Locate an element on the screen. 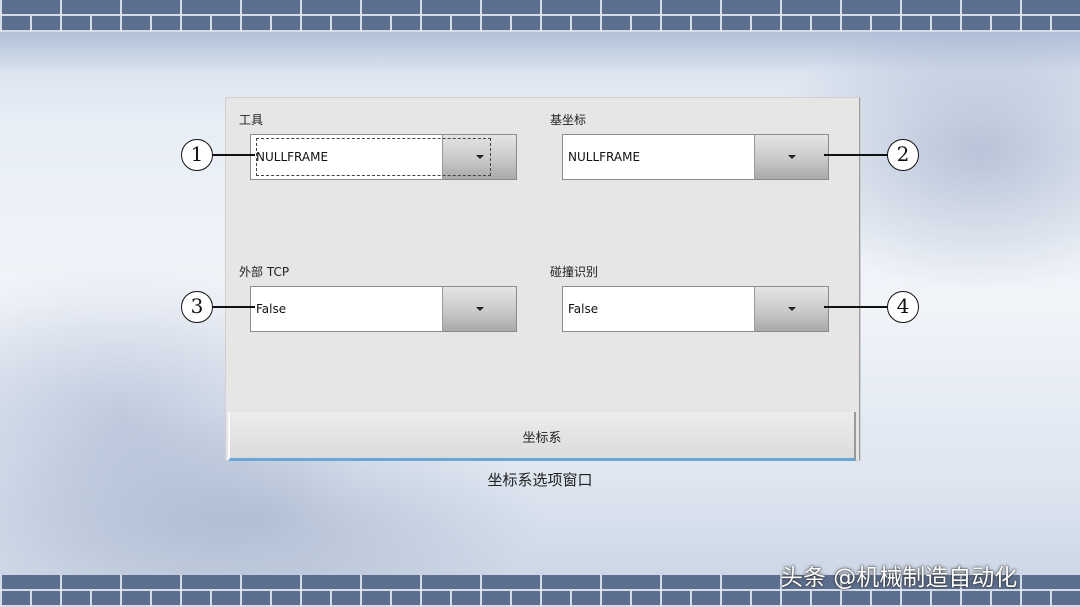 The image size is (1080, 607). external-tcp-dropdown-button is located at coordinates (479, 309).